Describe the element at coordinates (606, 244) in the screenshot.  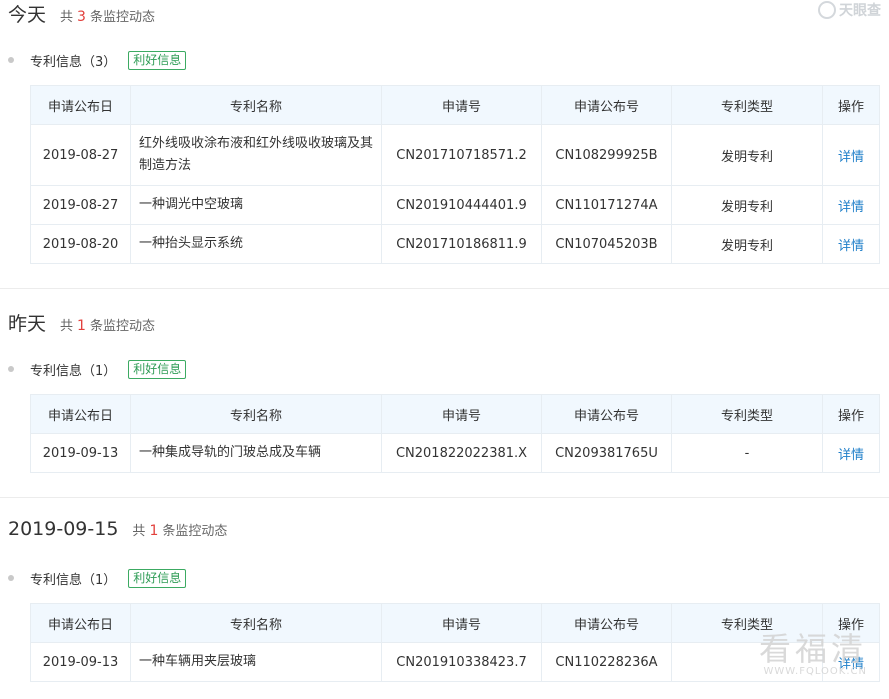
I see `cell-pub-no: CN107045203B` at that location.